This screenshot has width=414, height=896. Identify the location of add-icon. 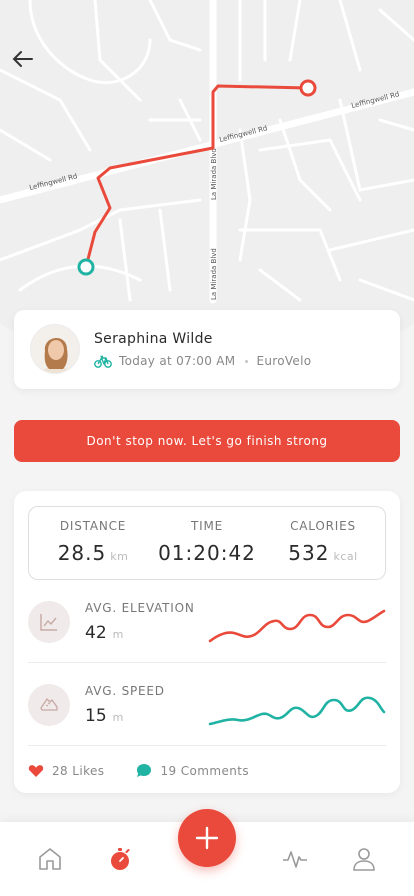
(207, 838).